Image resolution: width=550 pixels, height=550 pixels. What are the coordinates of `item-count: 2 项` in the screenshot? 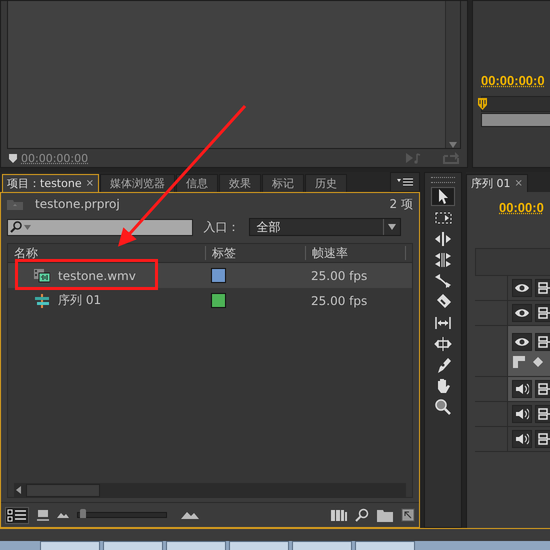 It's located at (401, 204).